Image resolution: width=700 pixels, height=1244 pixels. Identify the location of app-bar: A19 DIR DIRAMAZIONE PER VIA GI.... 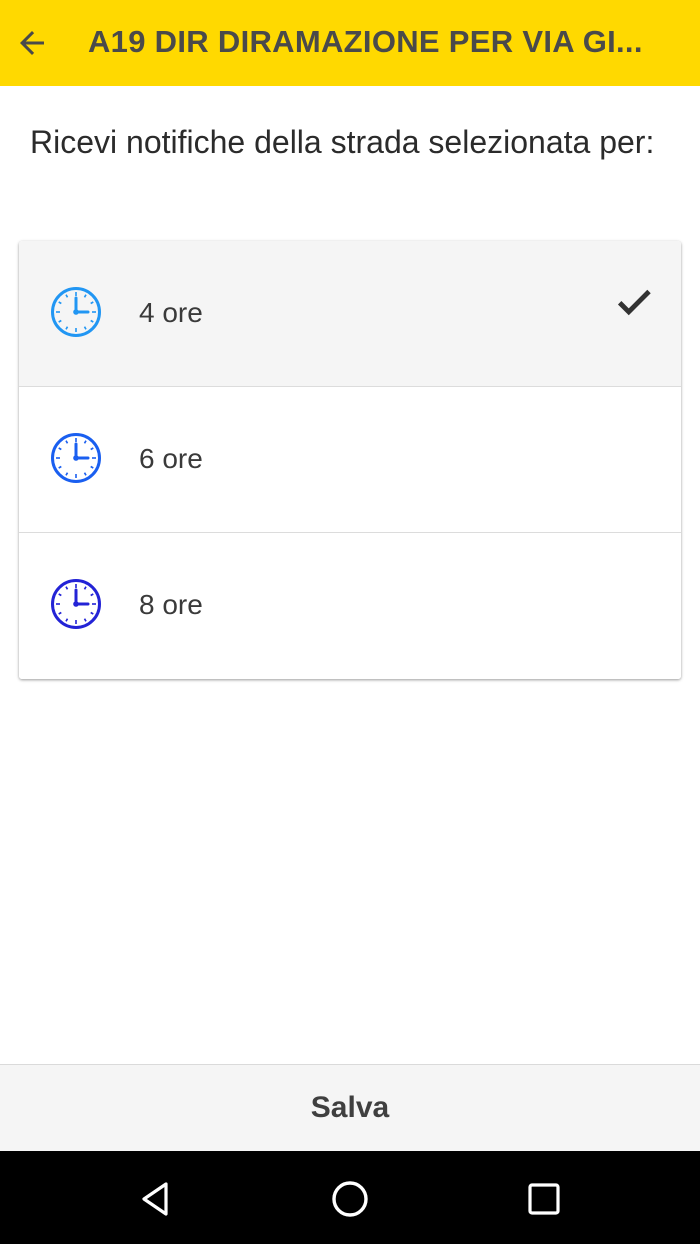
(350, 43).